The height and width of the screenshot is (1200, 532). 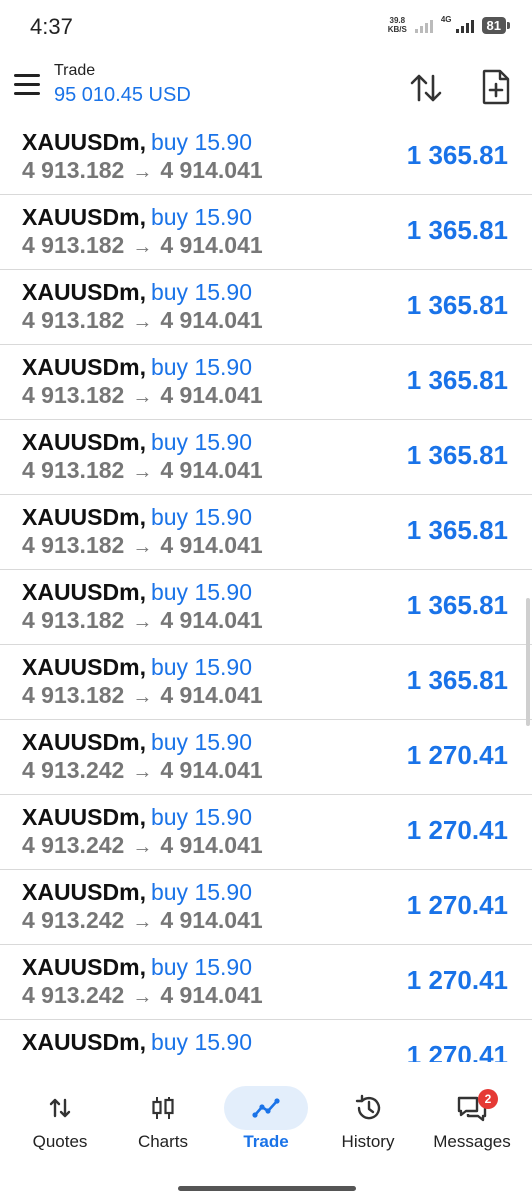 I want to click on battery-level: 81, so click(x=493, y=25).